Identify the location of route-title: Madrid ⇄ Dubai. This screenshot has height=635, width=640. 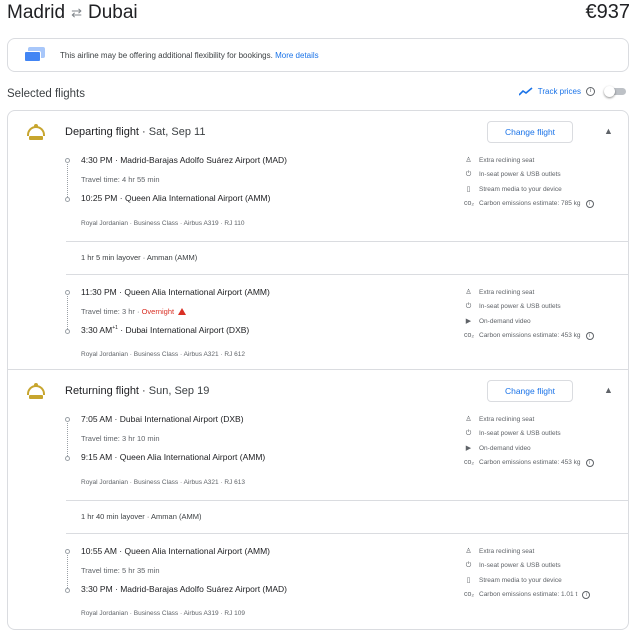
(72, 13).